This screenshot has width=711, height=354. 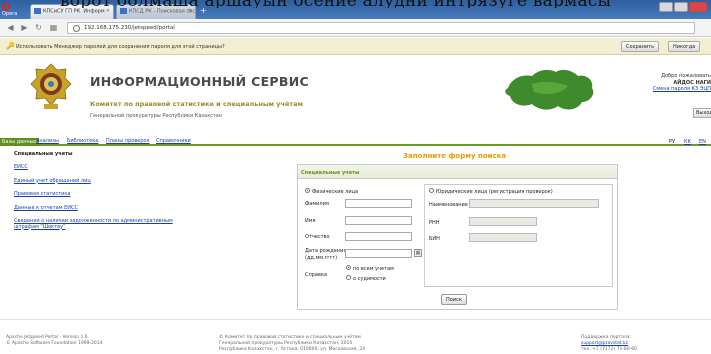 What do you see at coordinates (53, 27) in the screenshot?
I see `speed-dial-icon: ▦` at bounding box center [53, 27].